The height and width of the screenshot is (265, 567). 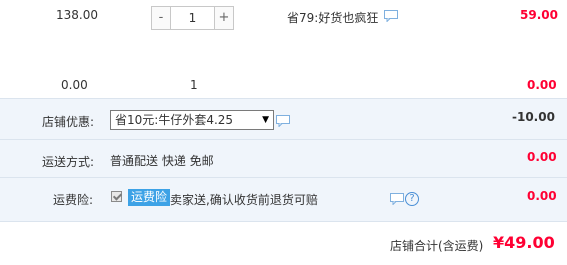 I want to click on shipping-insurance-description: 卖家送,确认收货前退货可赔, so click(x=244, y=200).